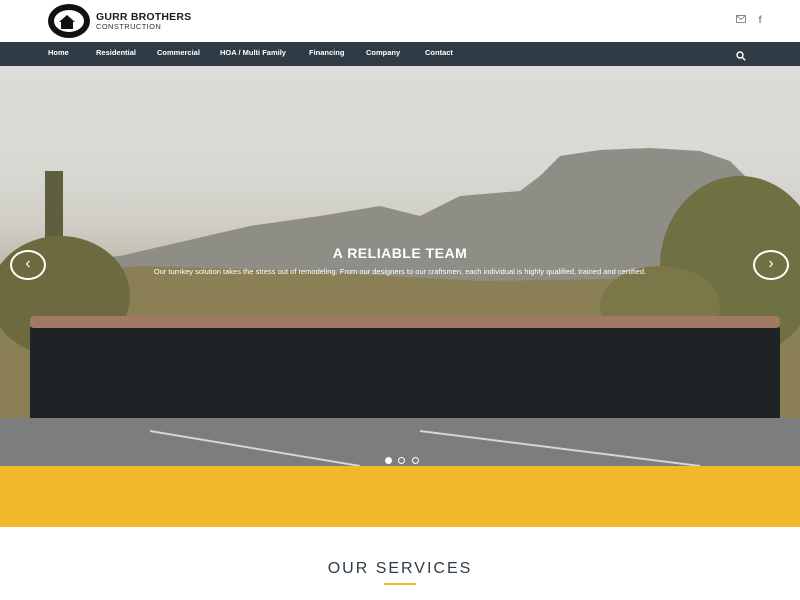 Image resolution: width=800 pixels, height=600 pixels. Describe the element at coordinates (741, 21) in the screenshot. I see `mail-icon` at that location.